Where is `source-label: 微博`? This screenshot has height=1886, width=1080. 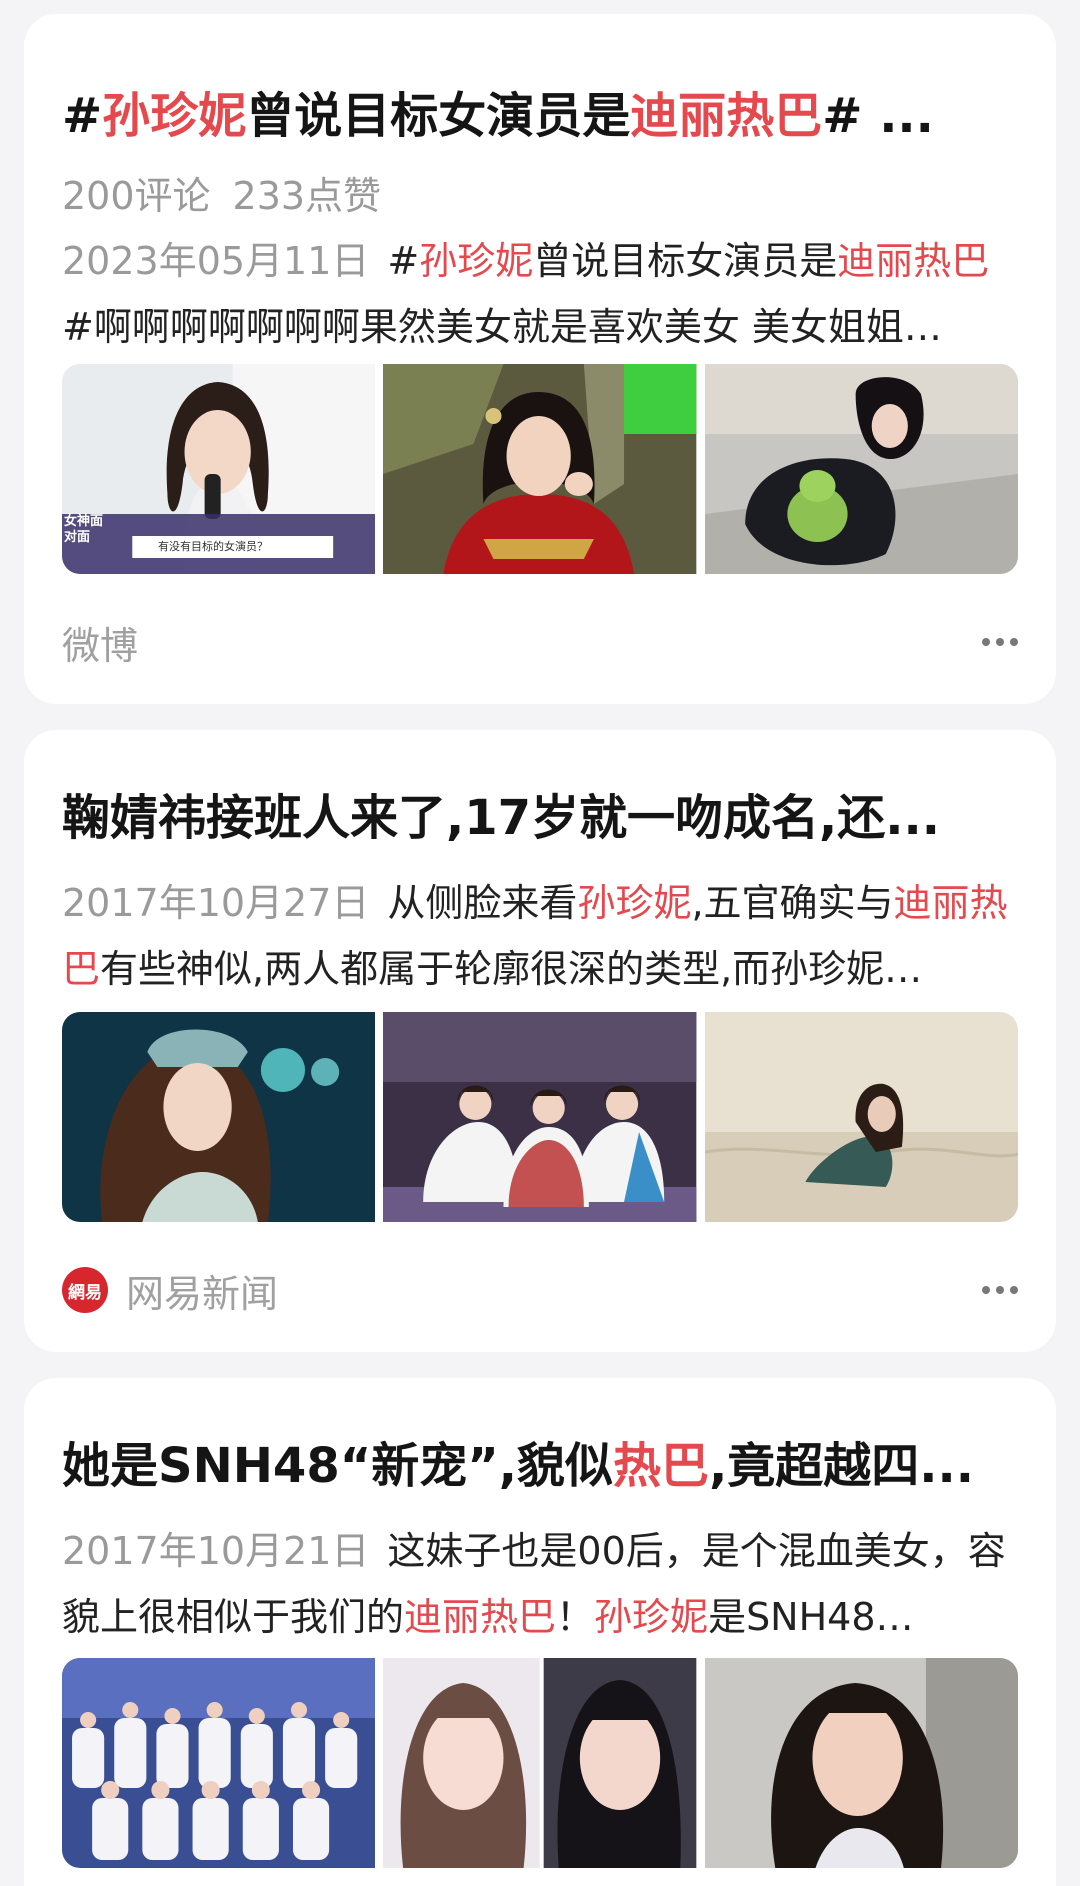 source-label: 微博 is located at coordinates (100, 645).